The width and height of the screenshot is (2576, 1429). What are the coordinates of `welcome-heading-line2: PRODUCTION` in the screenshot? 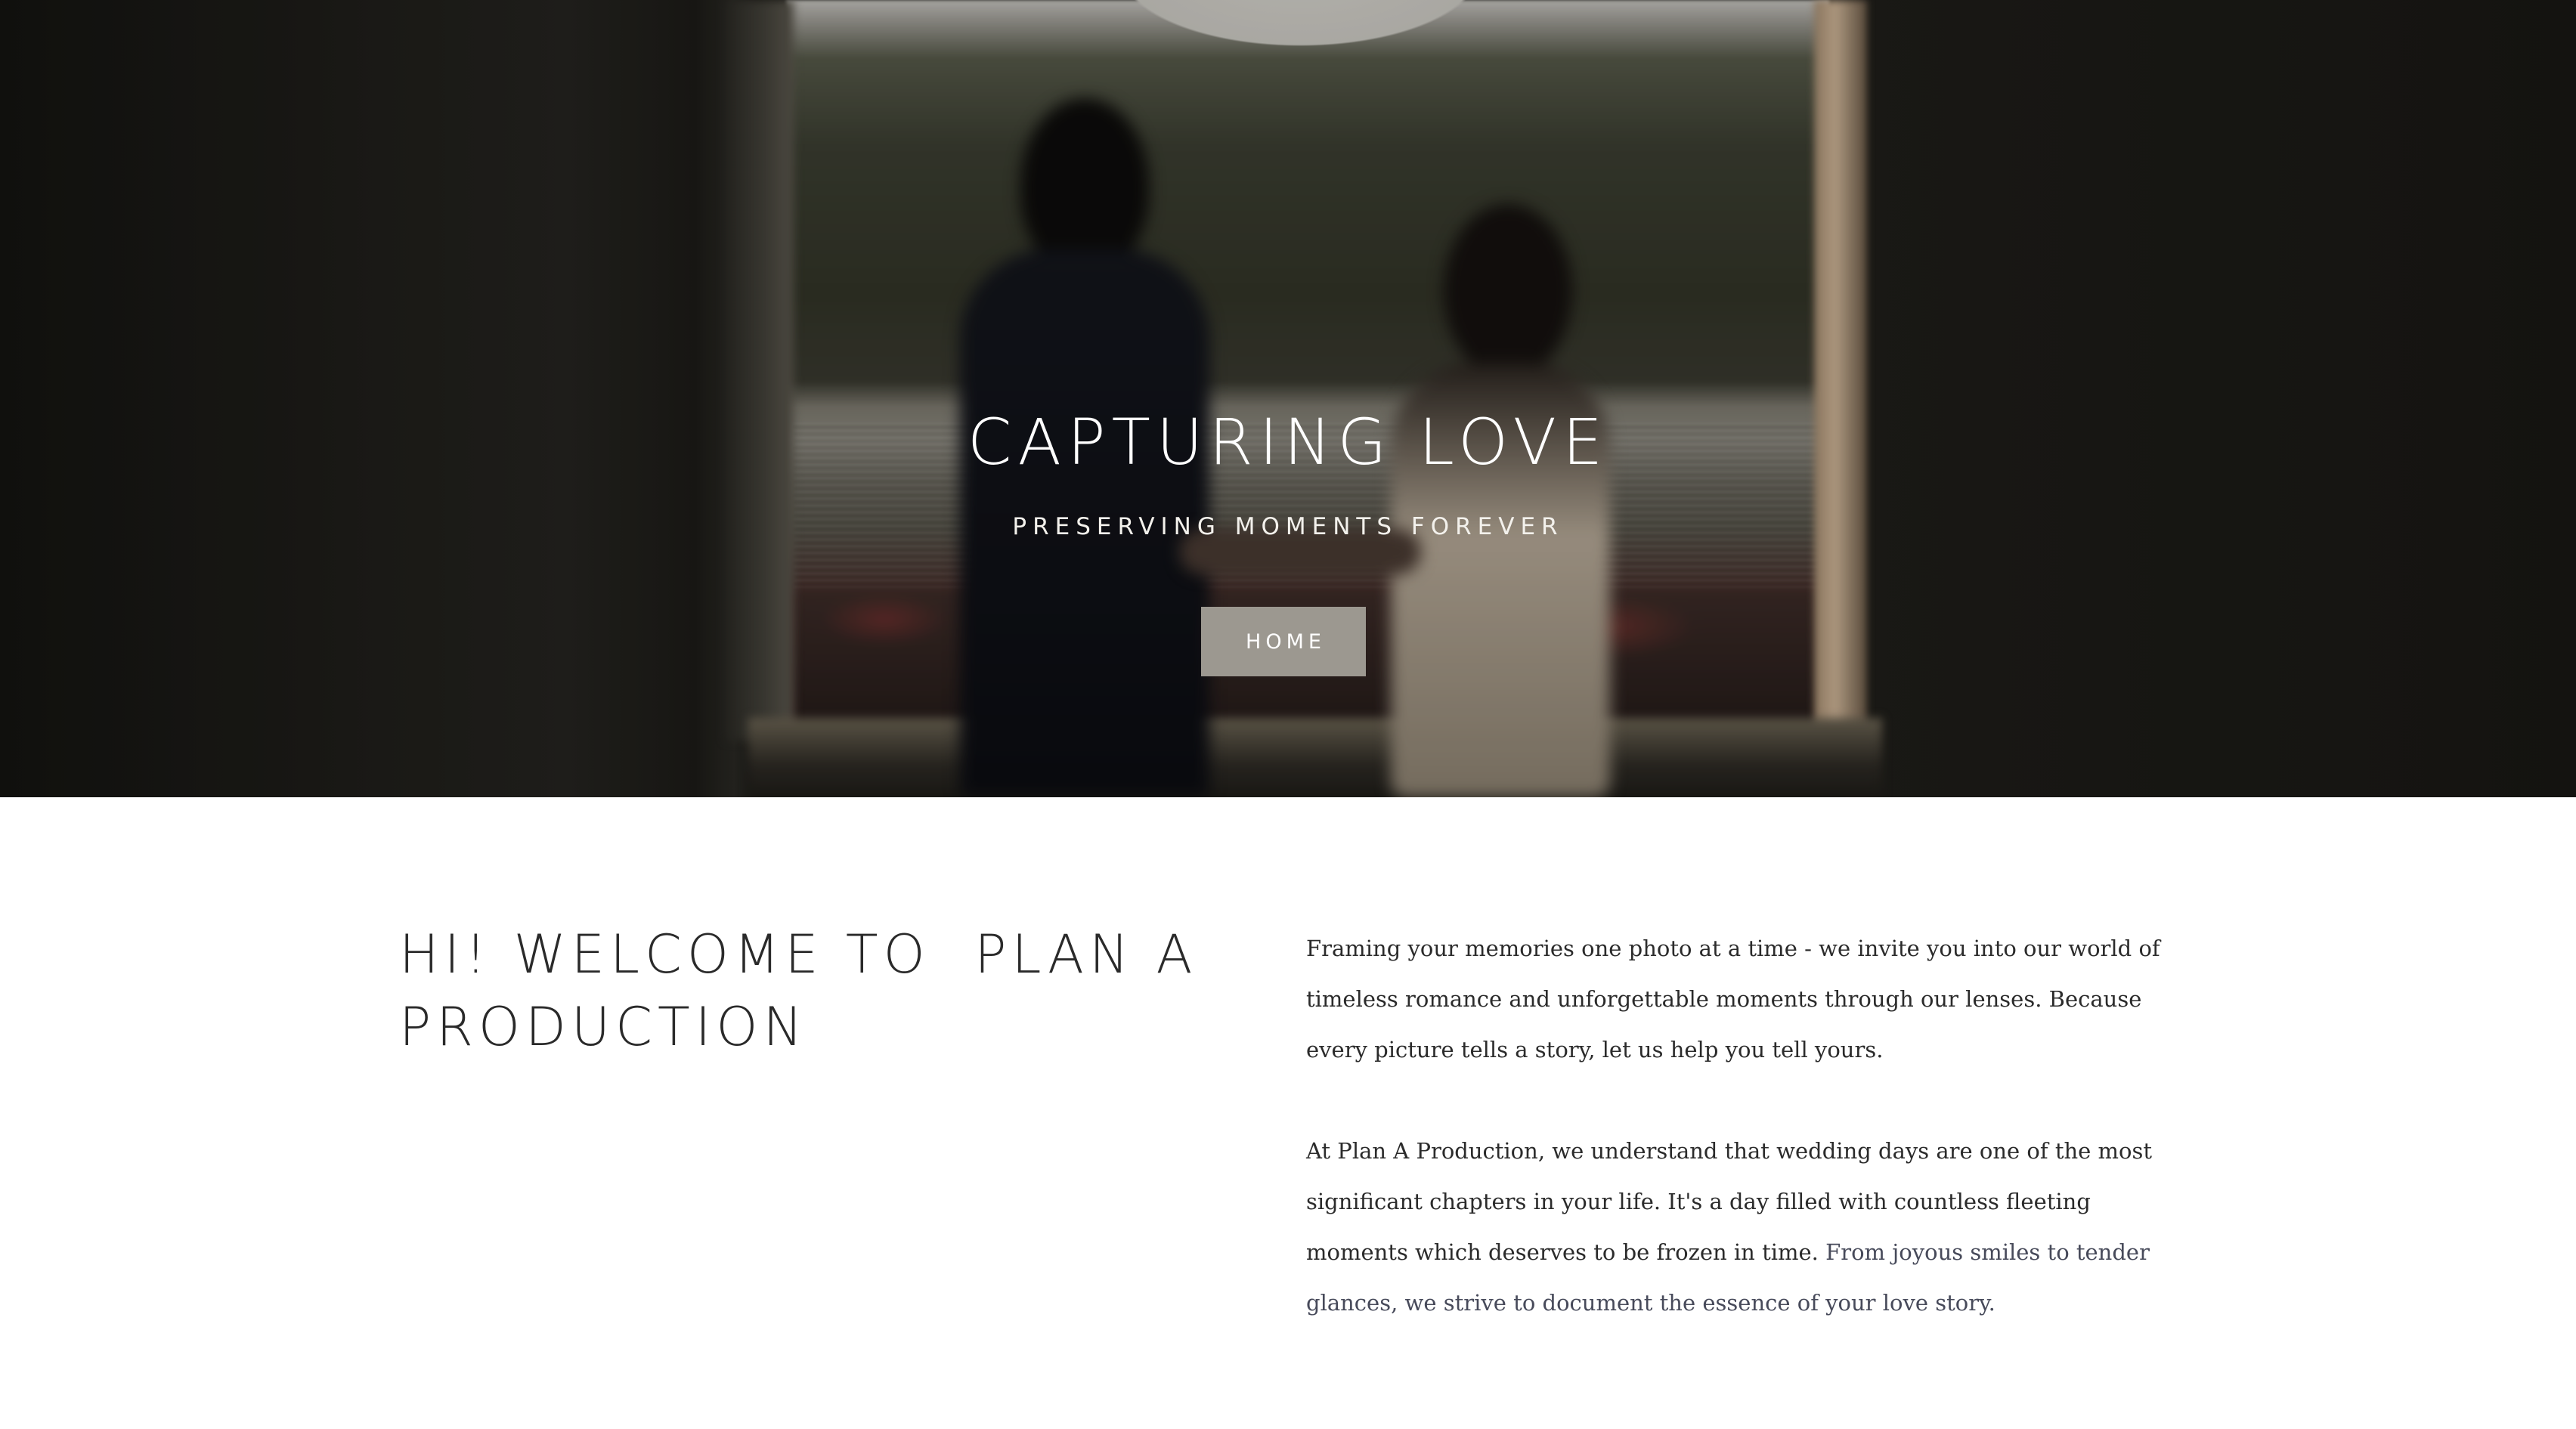 It's located at (603, 1027).